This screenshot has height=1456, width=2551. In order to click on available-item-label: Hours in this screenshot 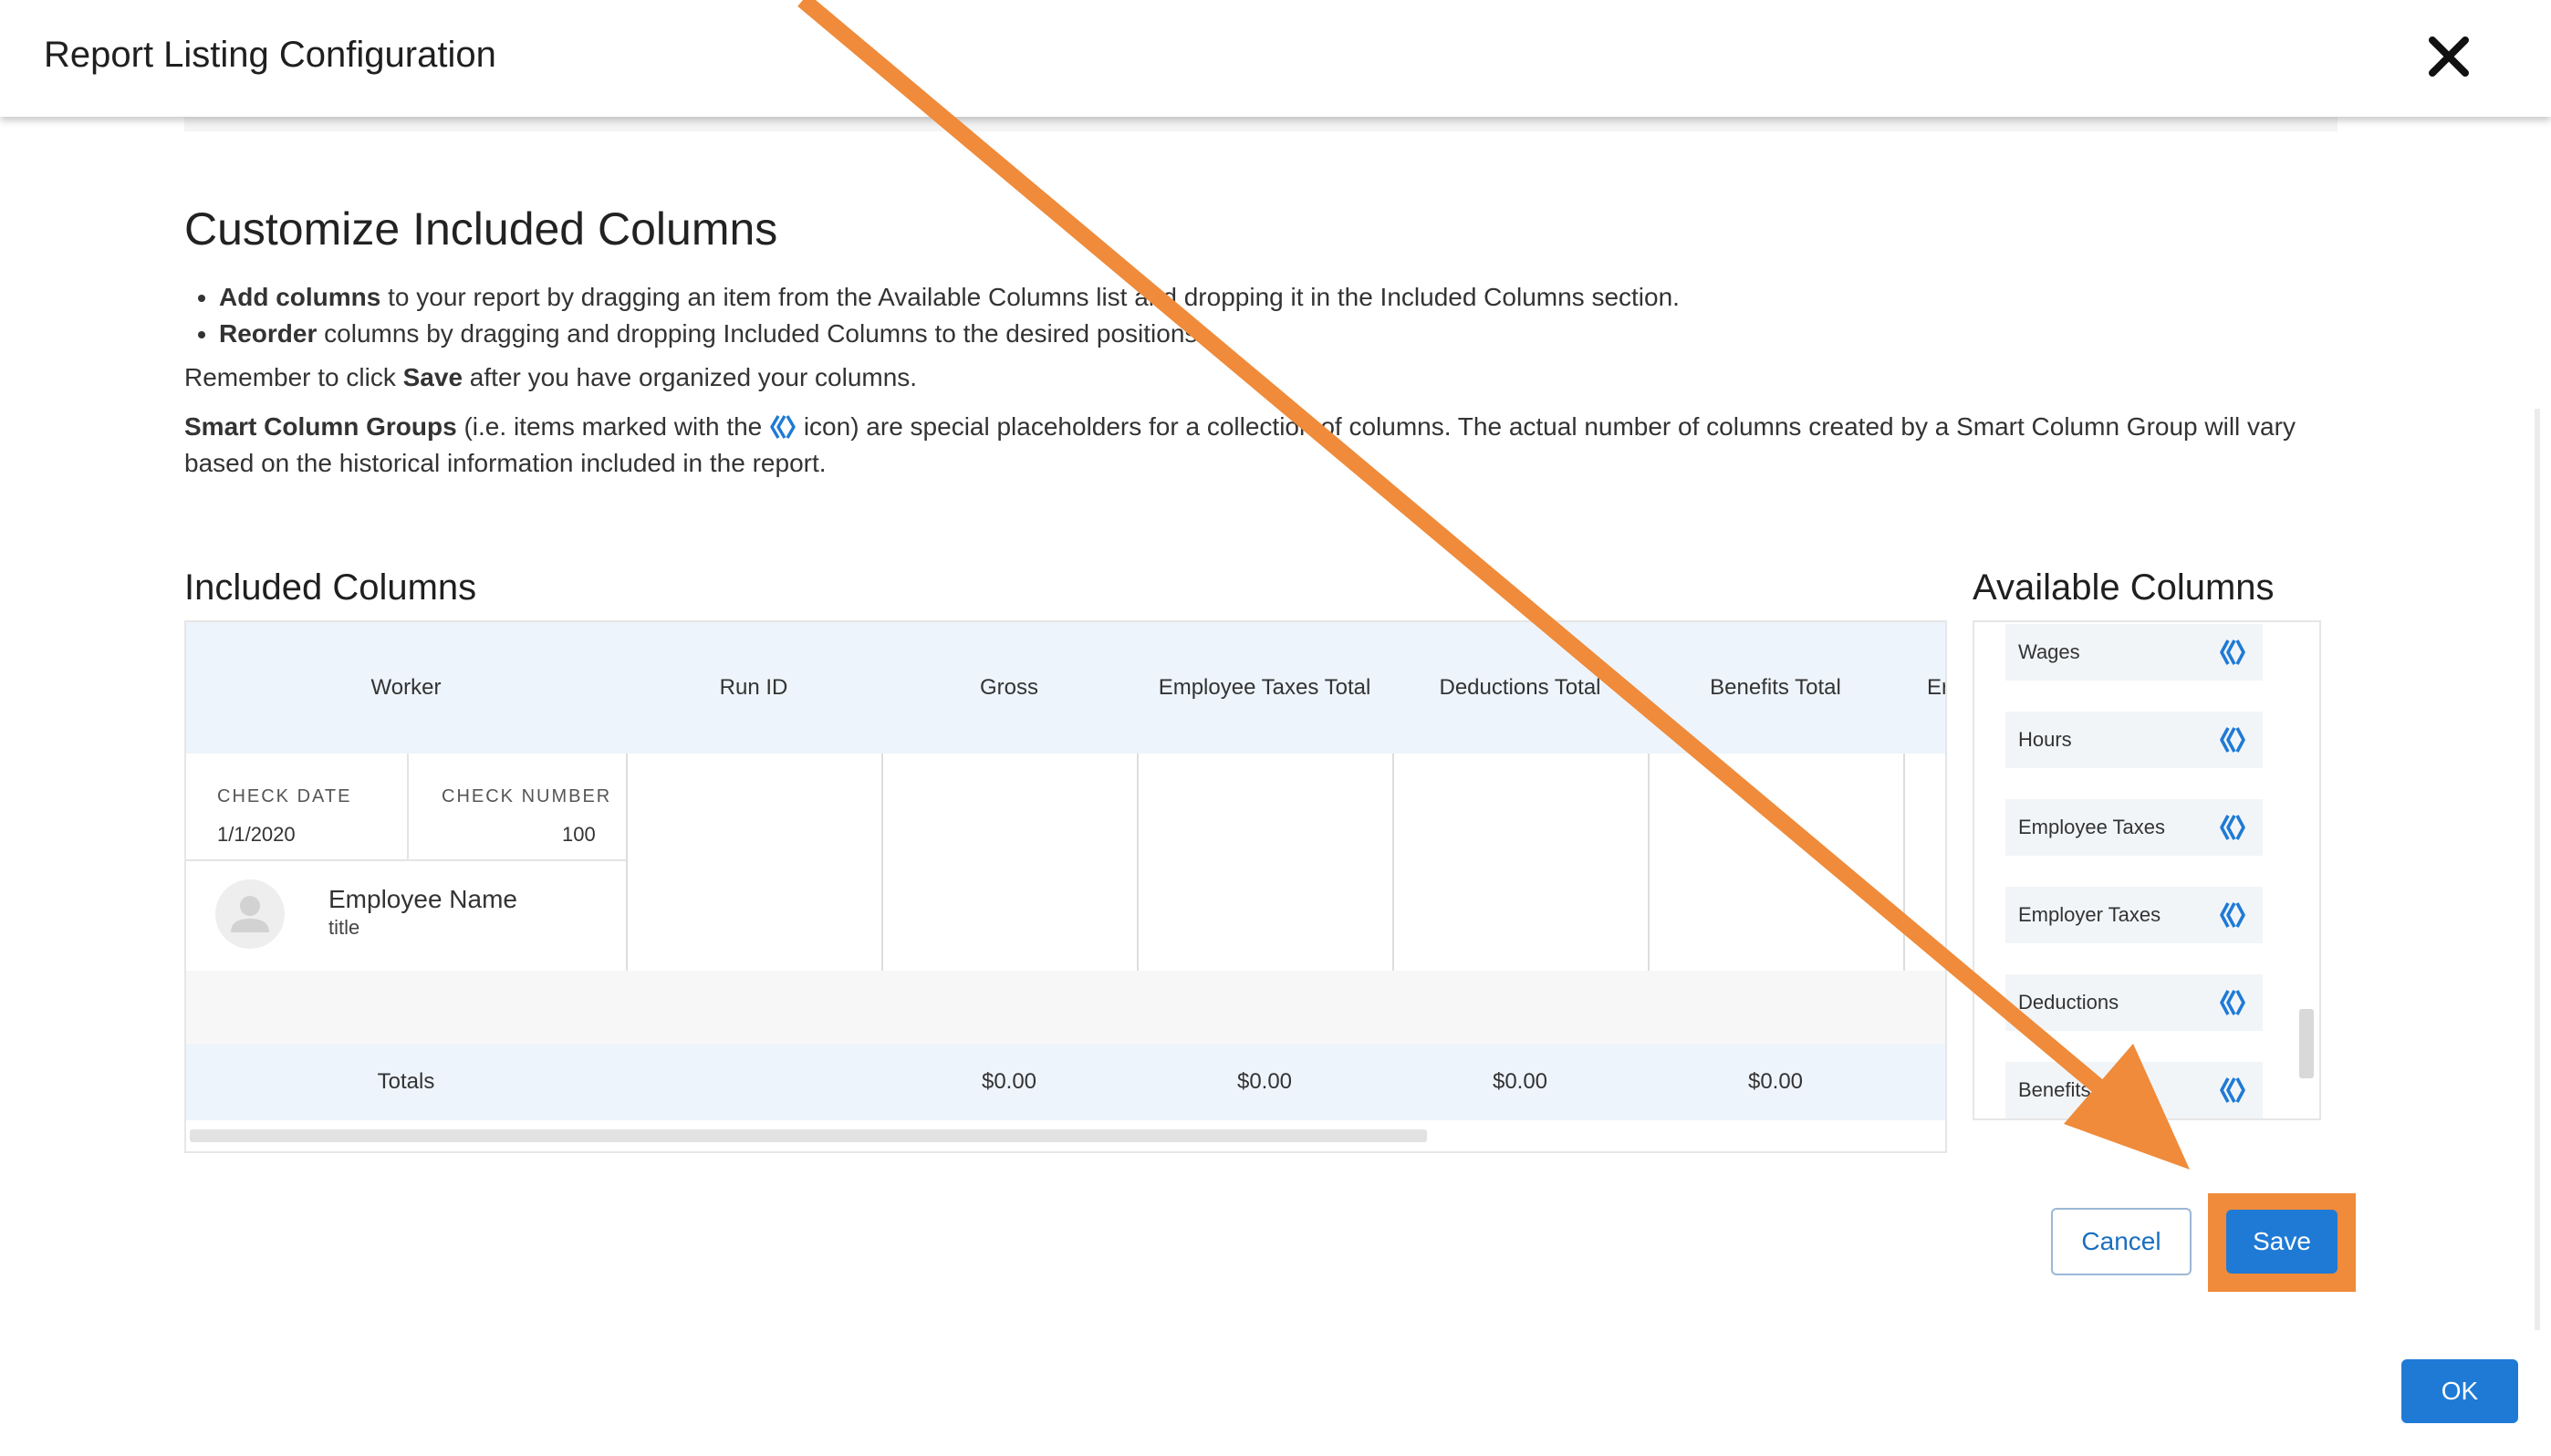, I will do `click(2045, 739)`.